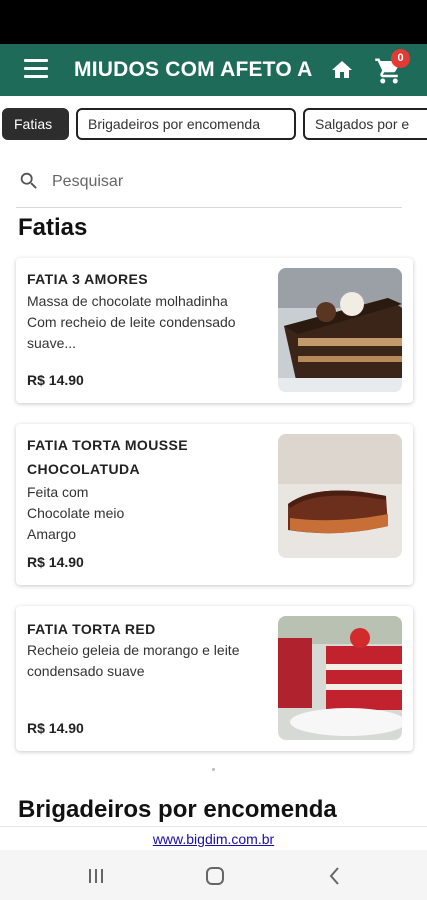 This screenshot has height=900, width=427. Describe the element at coordinates (53, 227) in the screenshot. I see `section-title-fatias: Fatias` at that location.